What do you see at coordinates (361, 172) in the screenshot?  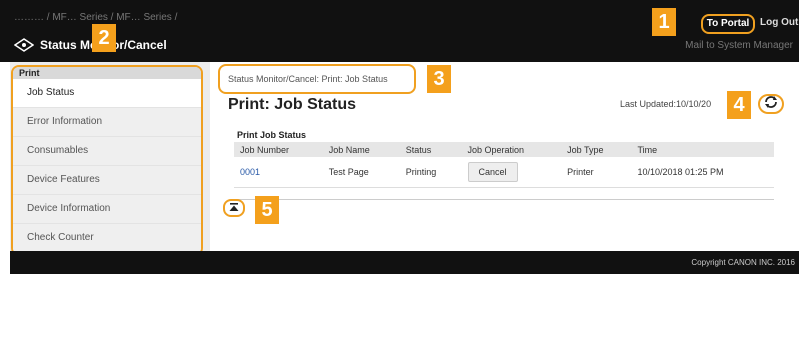 I see `job-name-cell: Test Page` at bounding box center [361, 172].